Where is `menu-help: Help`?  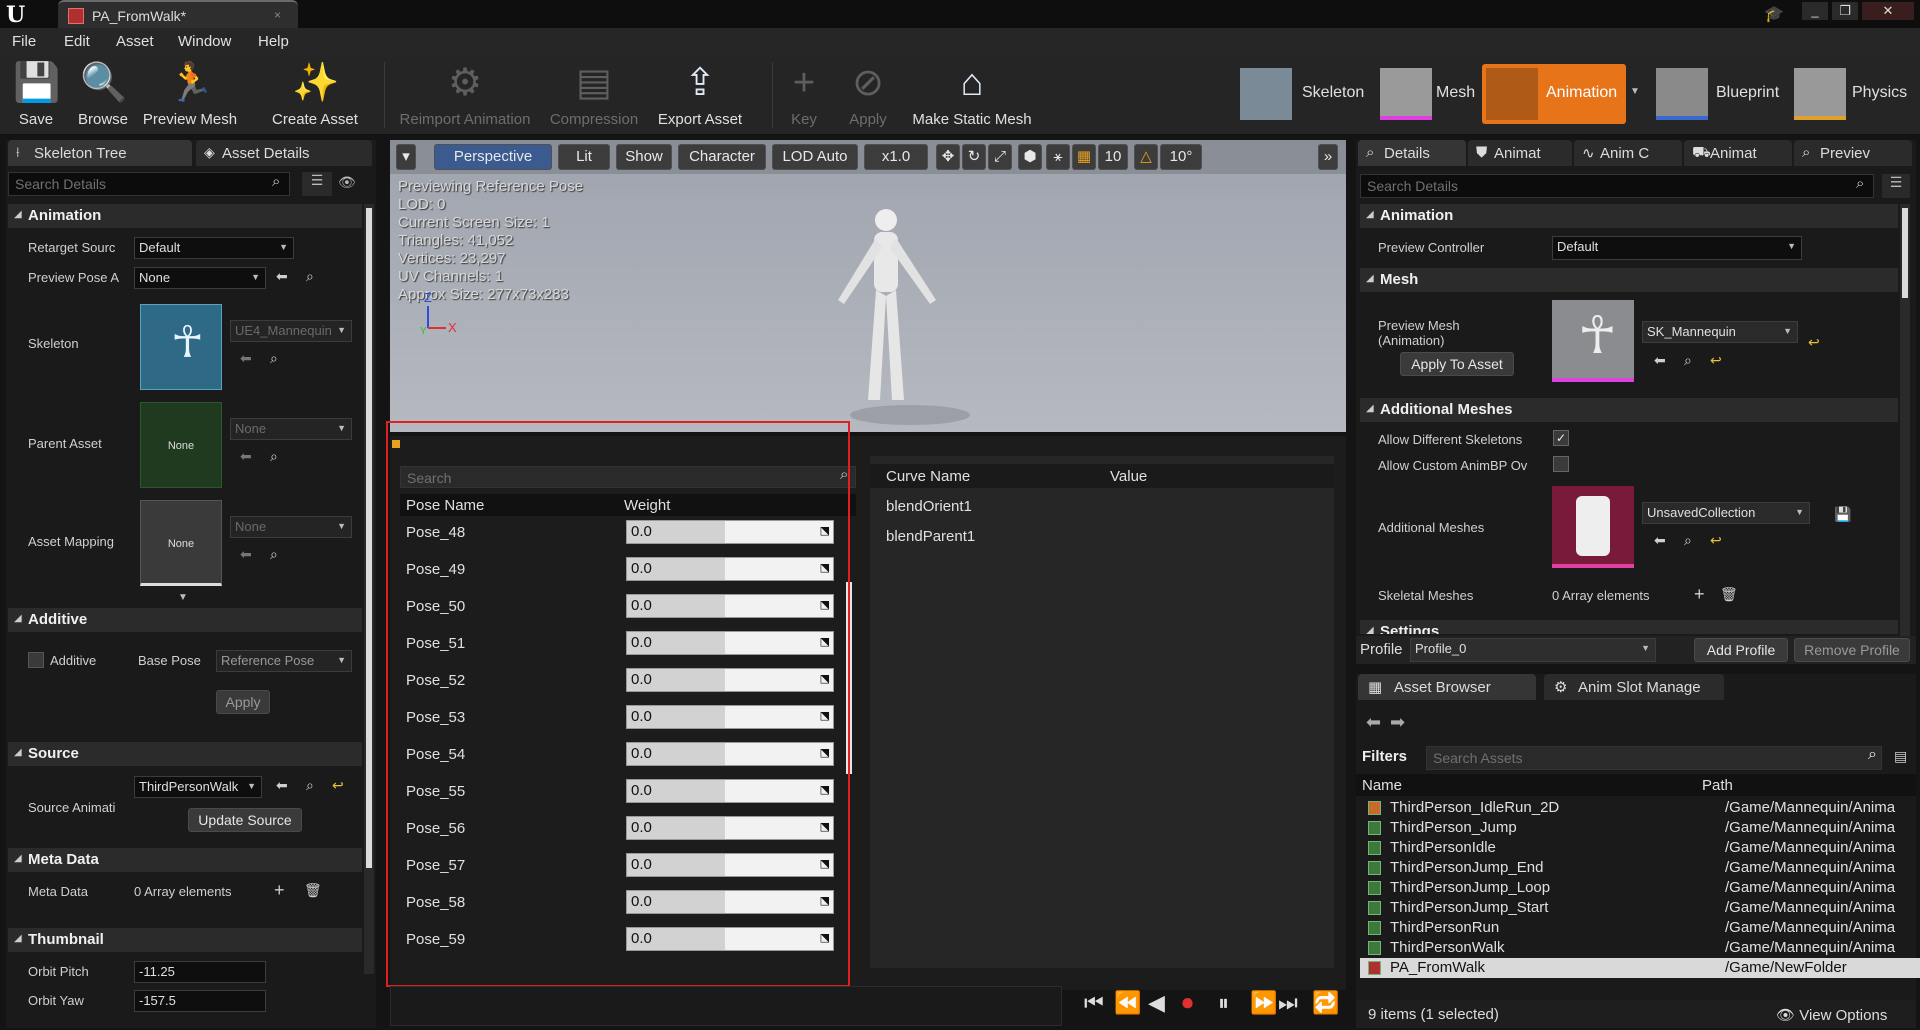
menu-help: Help is located at coordinates (273, 41).